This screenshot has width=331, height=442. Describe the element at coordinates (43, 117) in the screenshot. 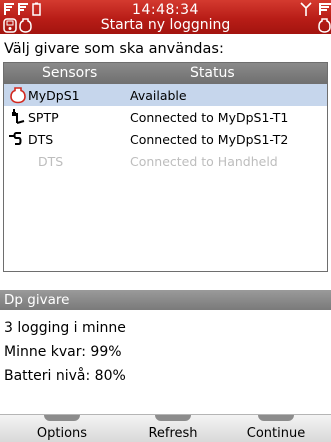

I see `sensor-name: SPTP` at that location.